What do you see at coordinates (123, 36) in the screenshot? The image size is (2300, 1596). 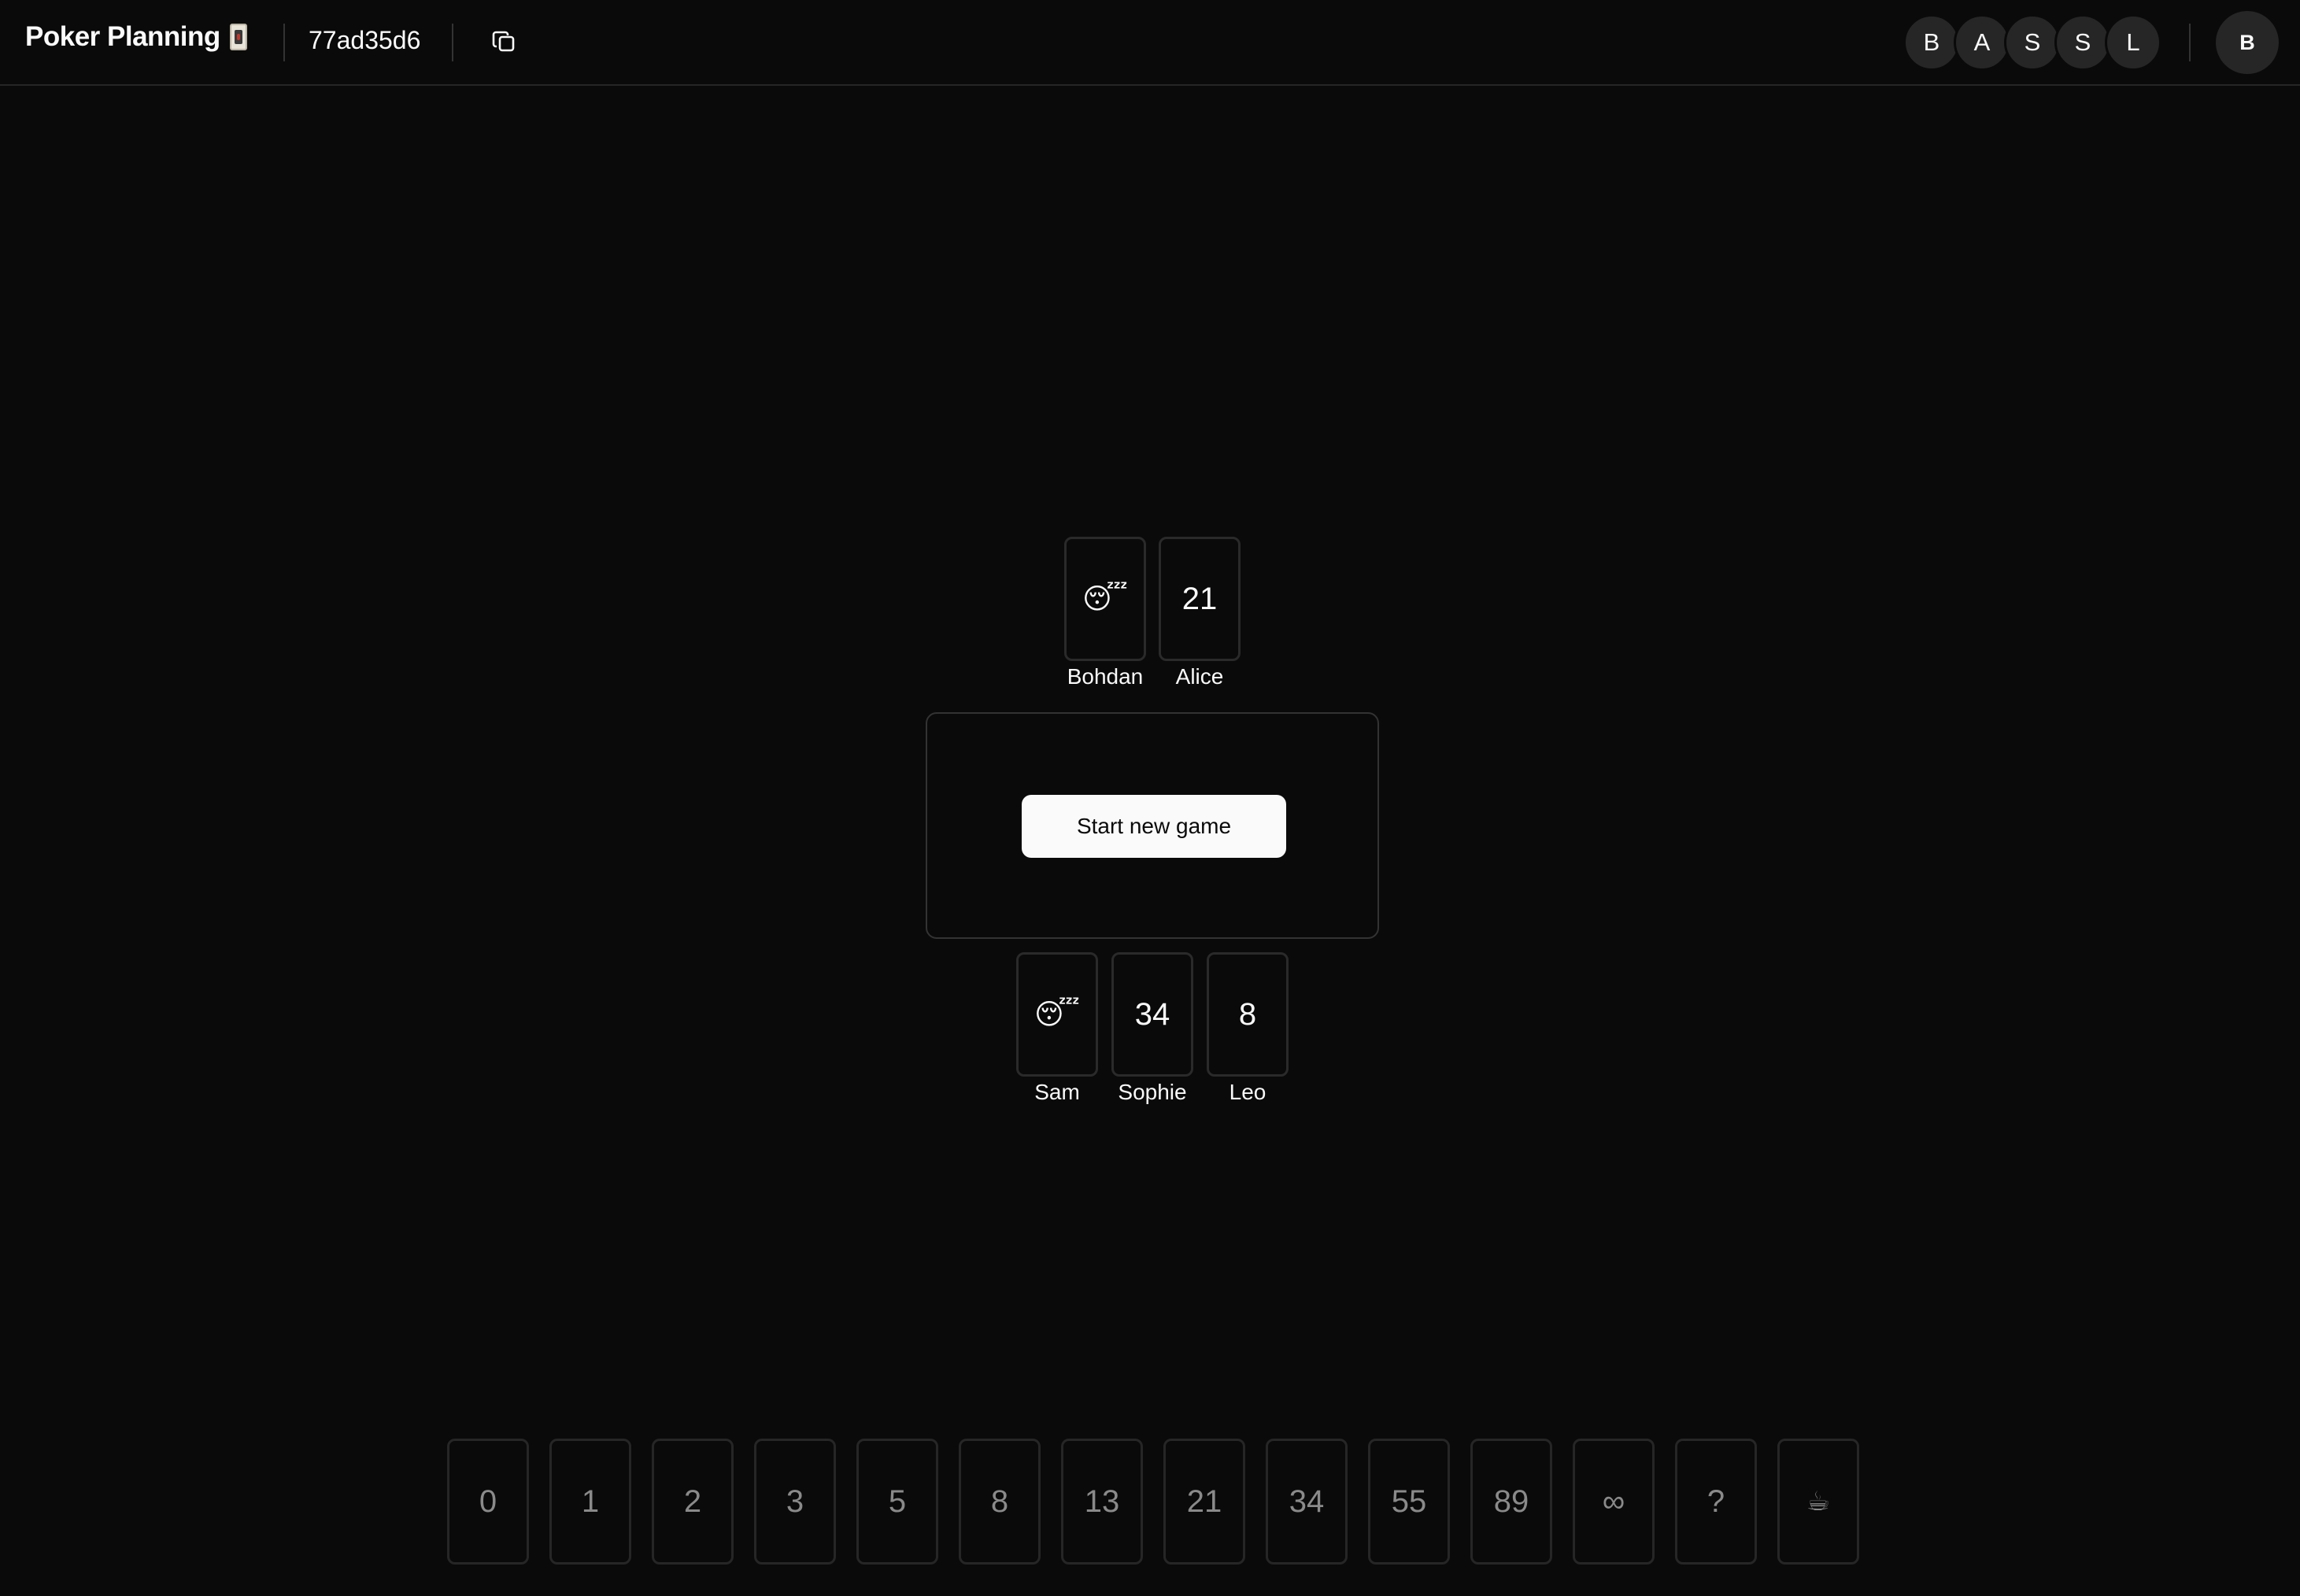 I see `app-title-text: Poker Planning` at bounding box center [123, 36].